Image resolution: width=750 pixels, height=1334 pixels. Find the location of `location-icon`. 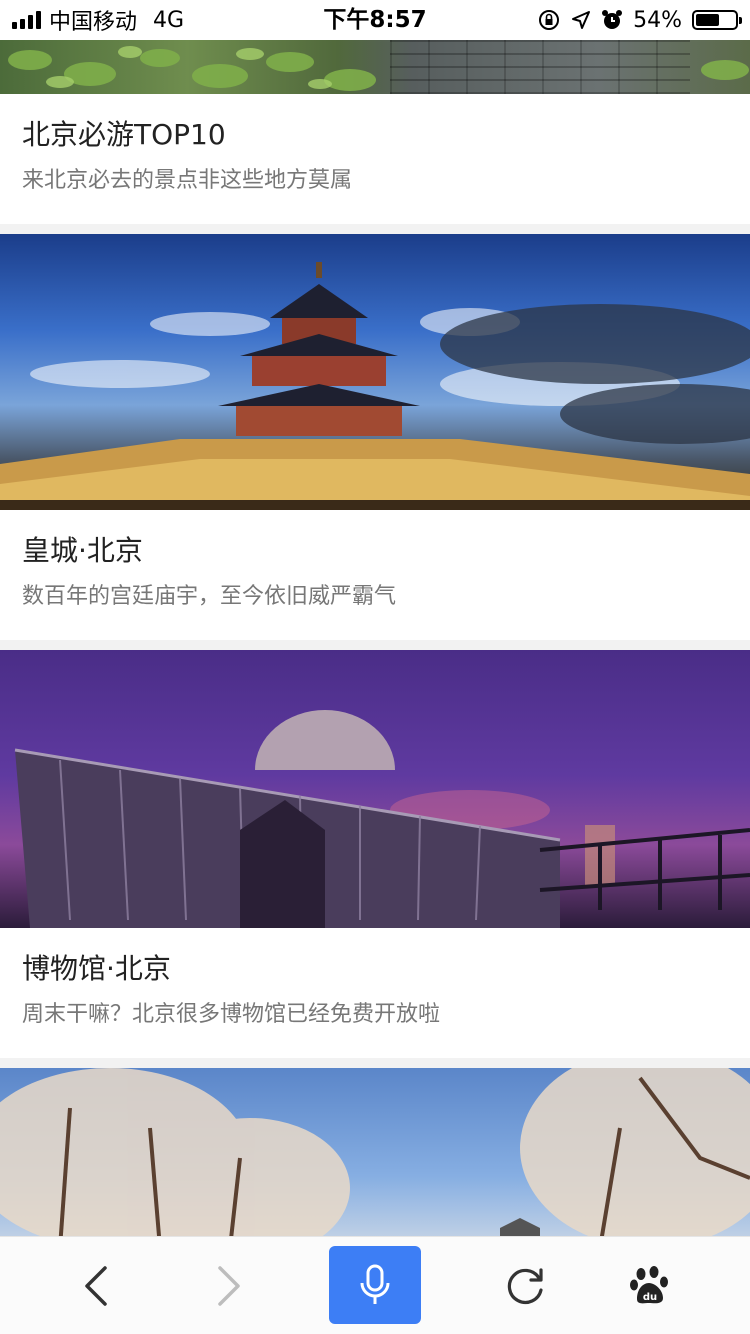

location-icon is located at coordinates (581, 20).